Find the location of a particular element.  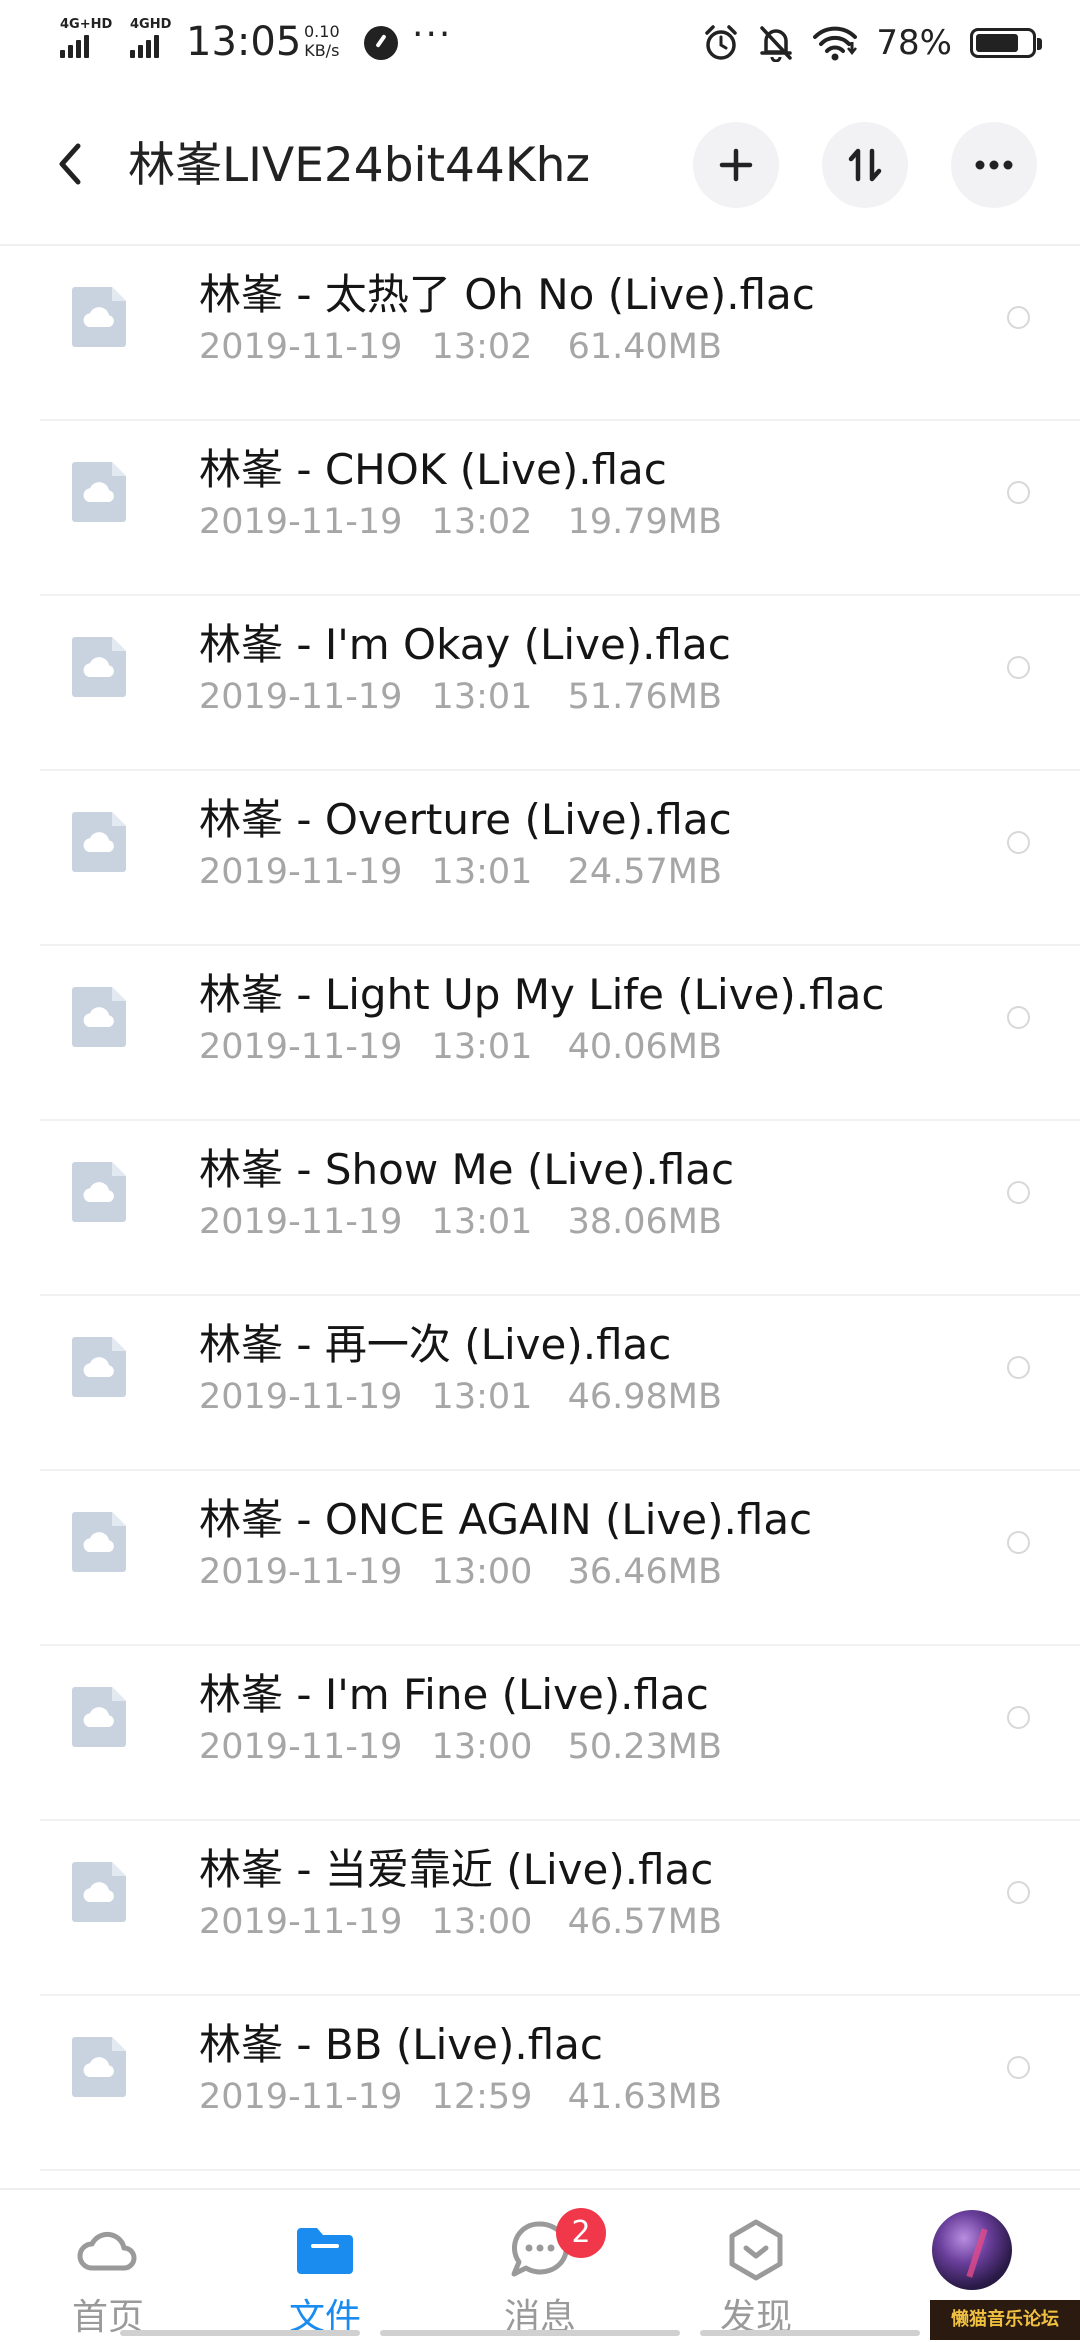

file-meta: 2019-11-19 13:01 24.57MB is located at coordinates (460, 872).